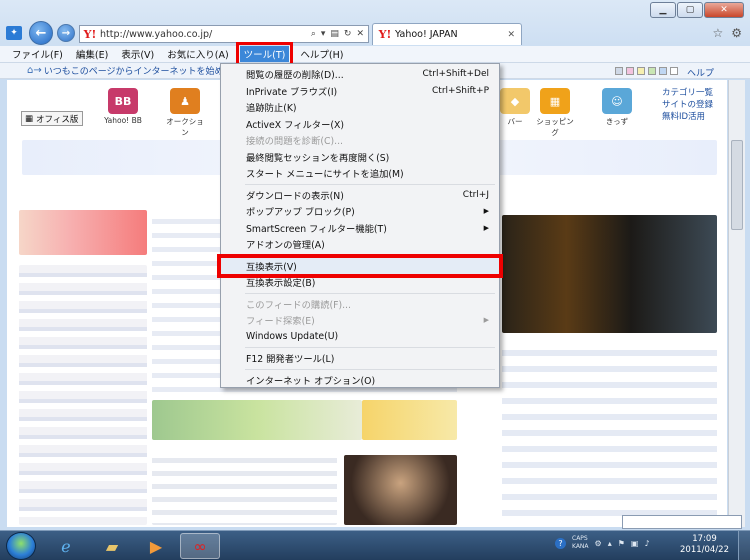 The width and height of the screenshot is (750, 560). Describe the element at coordinates (138, 70) in the screenshot. I see `set-homepage-link: いつもこのページからインターネットを始める` at that location.